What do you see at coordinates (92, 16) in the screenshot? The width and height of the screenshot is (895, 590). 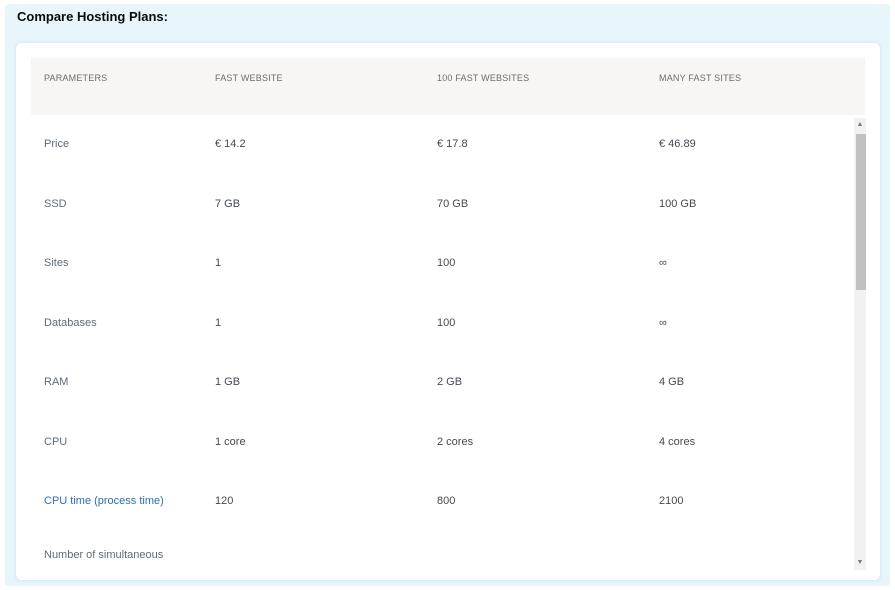 I see `section-title: Compare Hosting Plans:` at bounding box center [92, 16].